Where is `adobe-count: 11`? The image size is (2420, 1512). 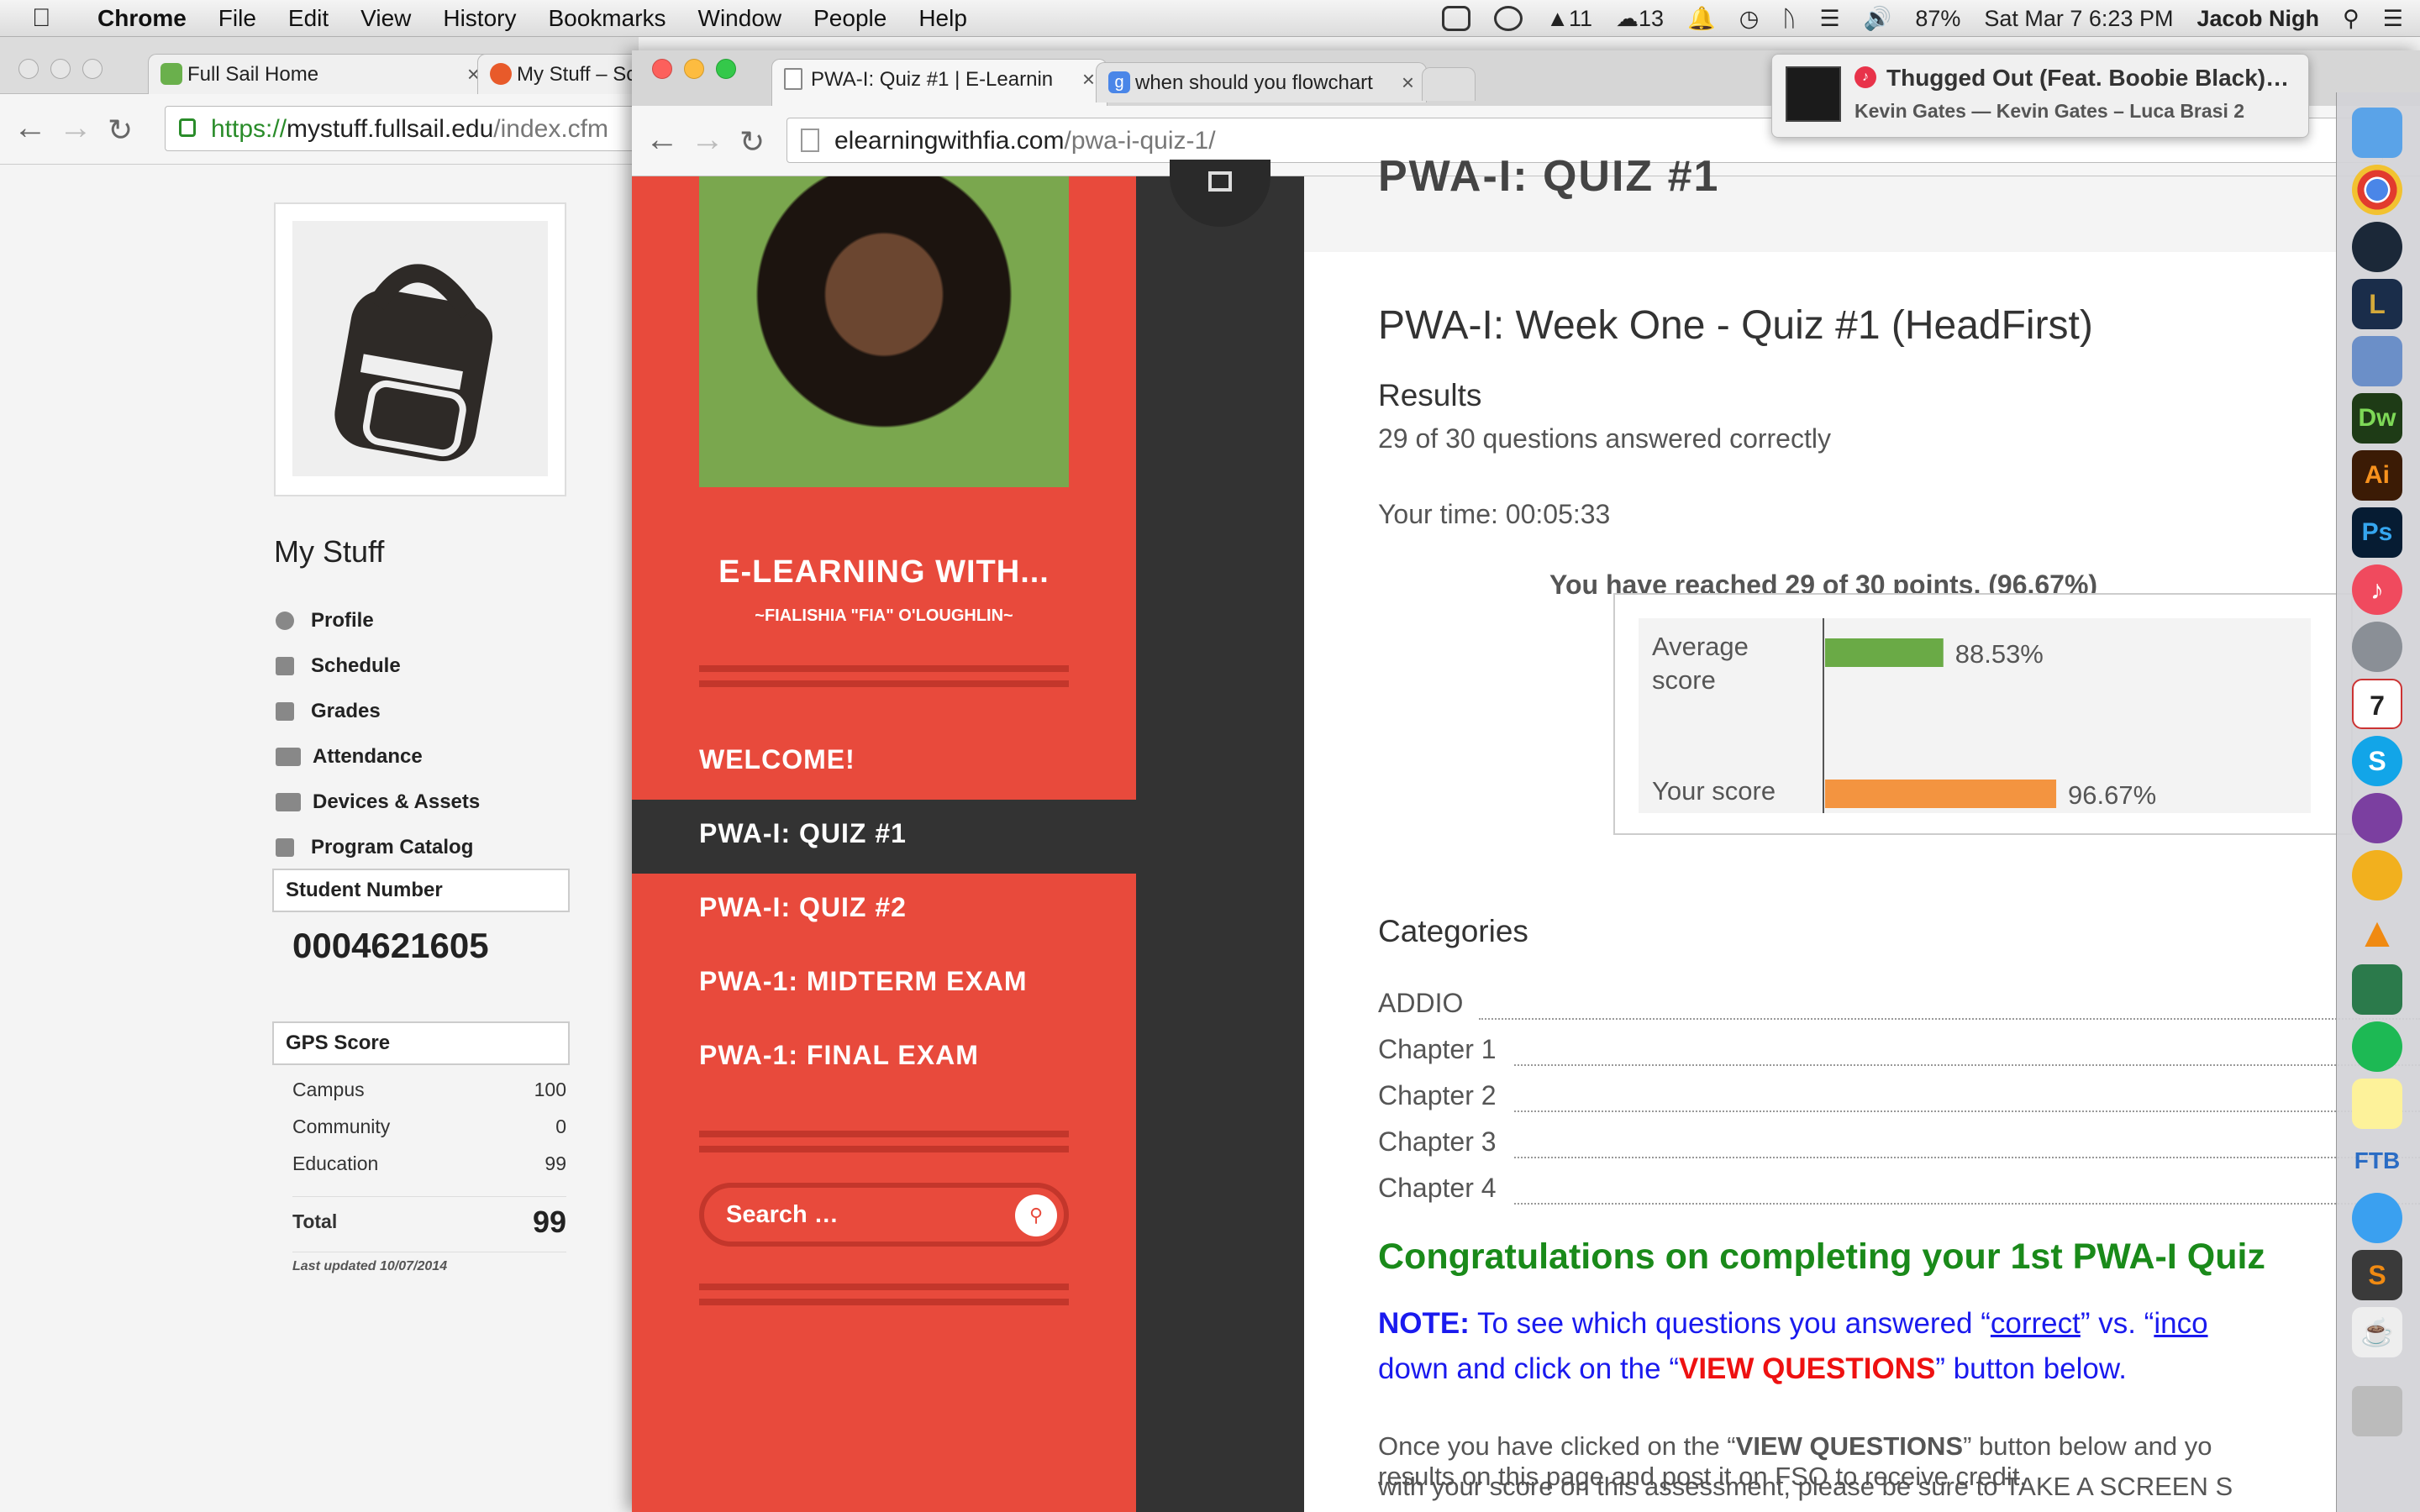
adobe-count: 11 is located at coordinates (1581, 18).